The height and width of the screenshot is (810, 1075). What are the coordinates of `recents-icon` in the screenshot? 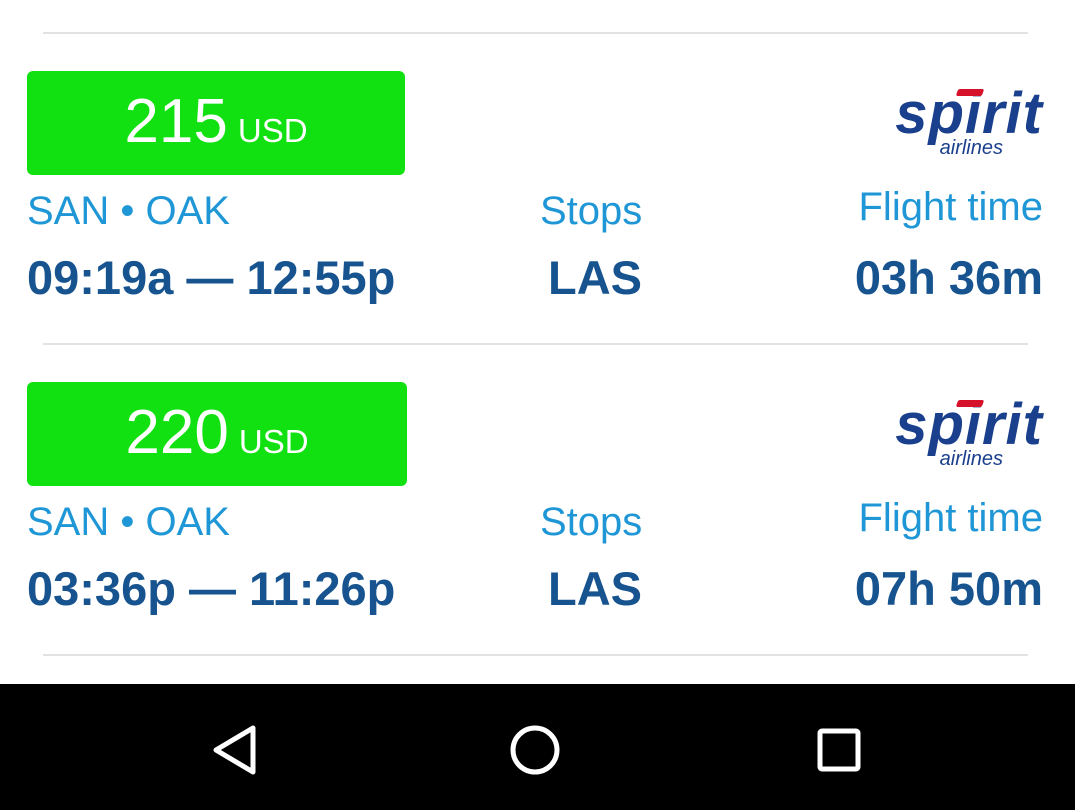 It's located at (839, 750).